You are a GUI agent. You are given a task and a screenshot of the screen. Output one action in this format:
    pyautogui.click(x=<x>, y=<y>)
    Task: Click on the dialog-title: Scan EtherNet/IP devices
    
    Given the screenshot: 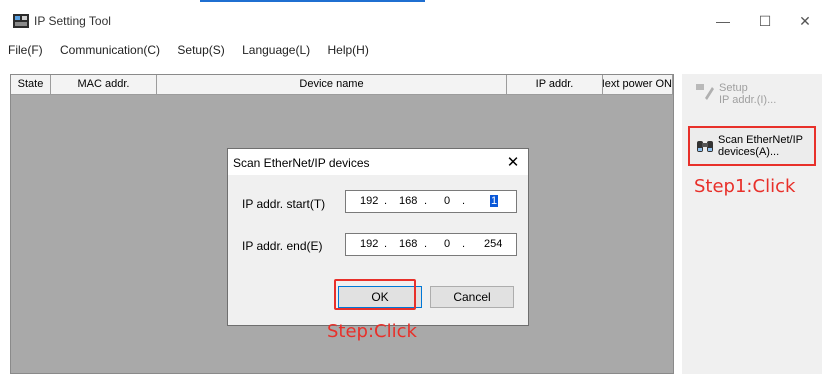 What is the action you would take?
    pyautogui.click(x=301, y=163)
    